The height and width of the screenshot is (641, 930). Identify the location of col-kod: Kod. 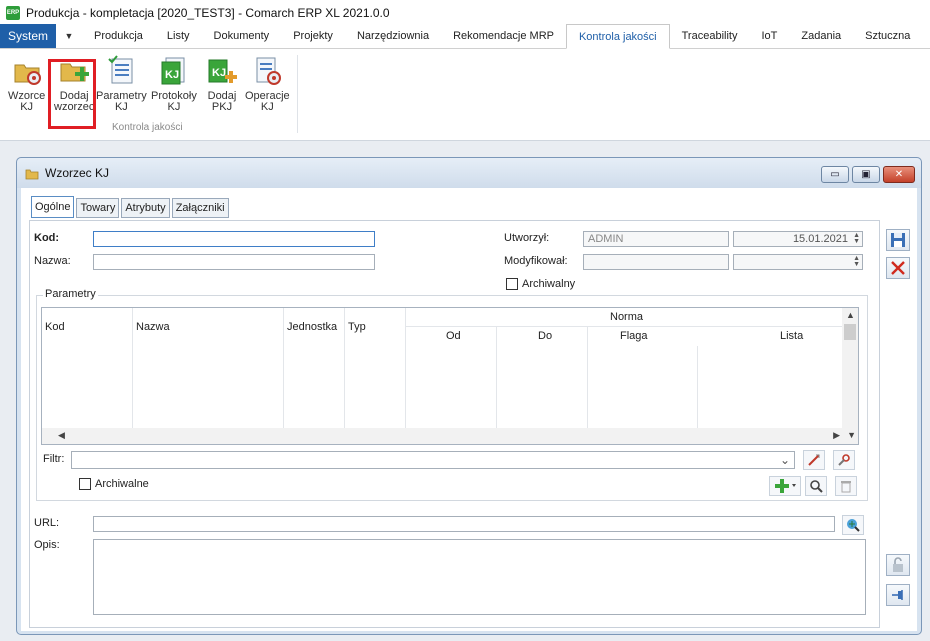
(55, 327).